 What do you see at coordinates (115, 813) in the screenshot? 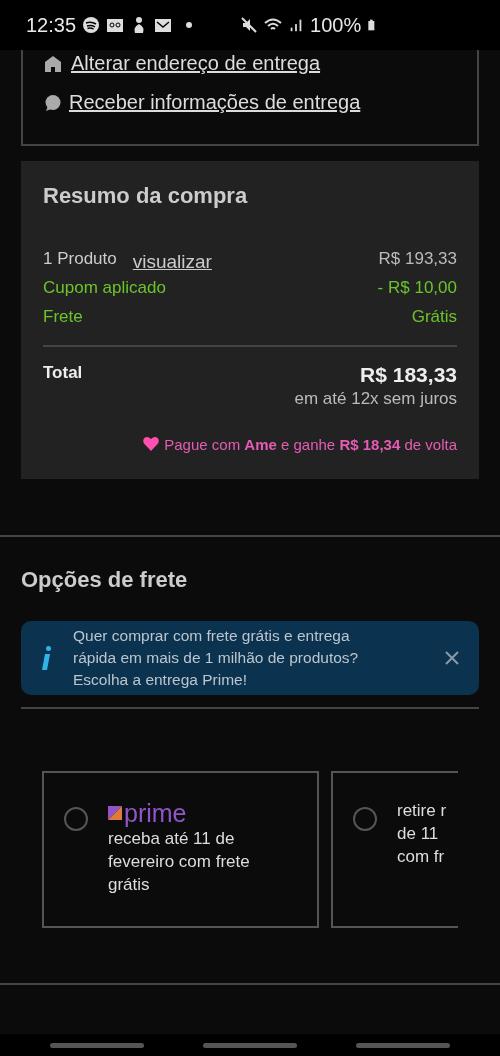
I see `logo-icon` at bounding box center [115, 813].